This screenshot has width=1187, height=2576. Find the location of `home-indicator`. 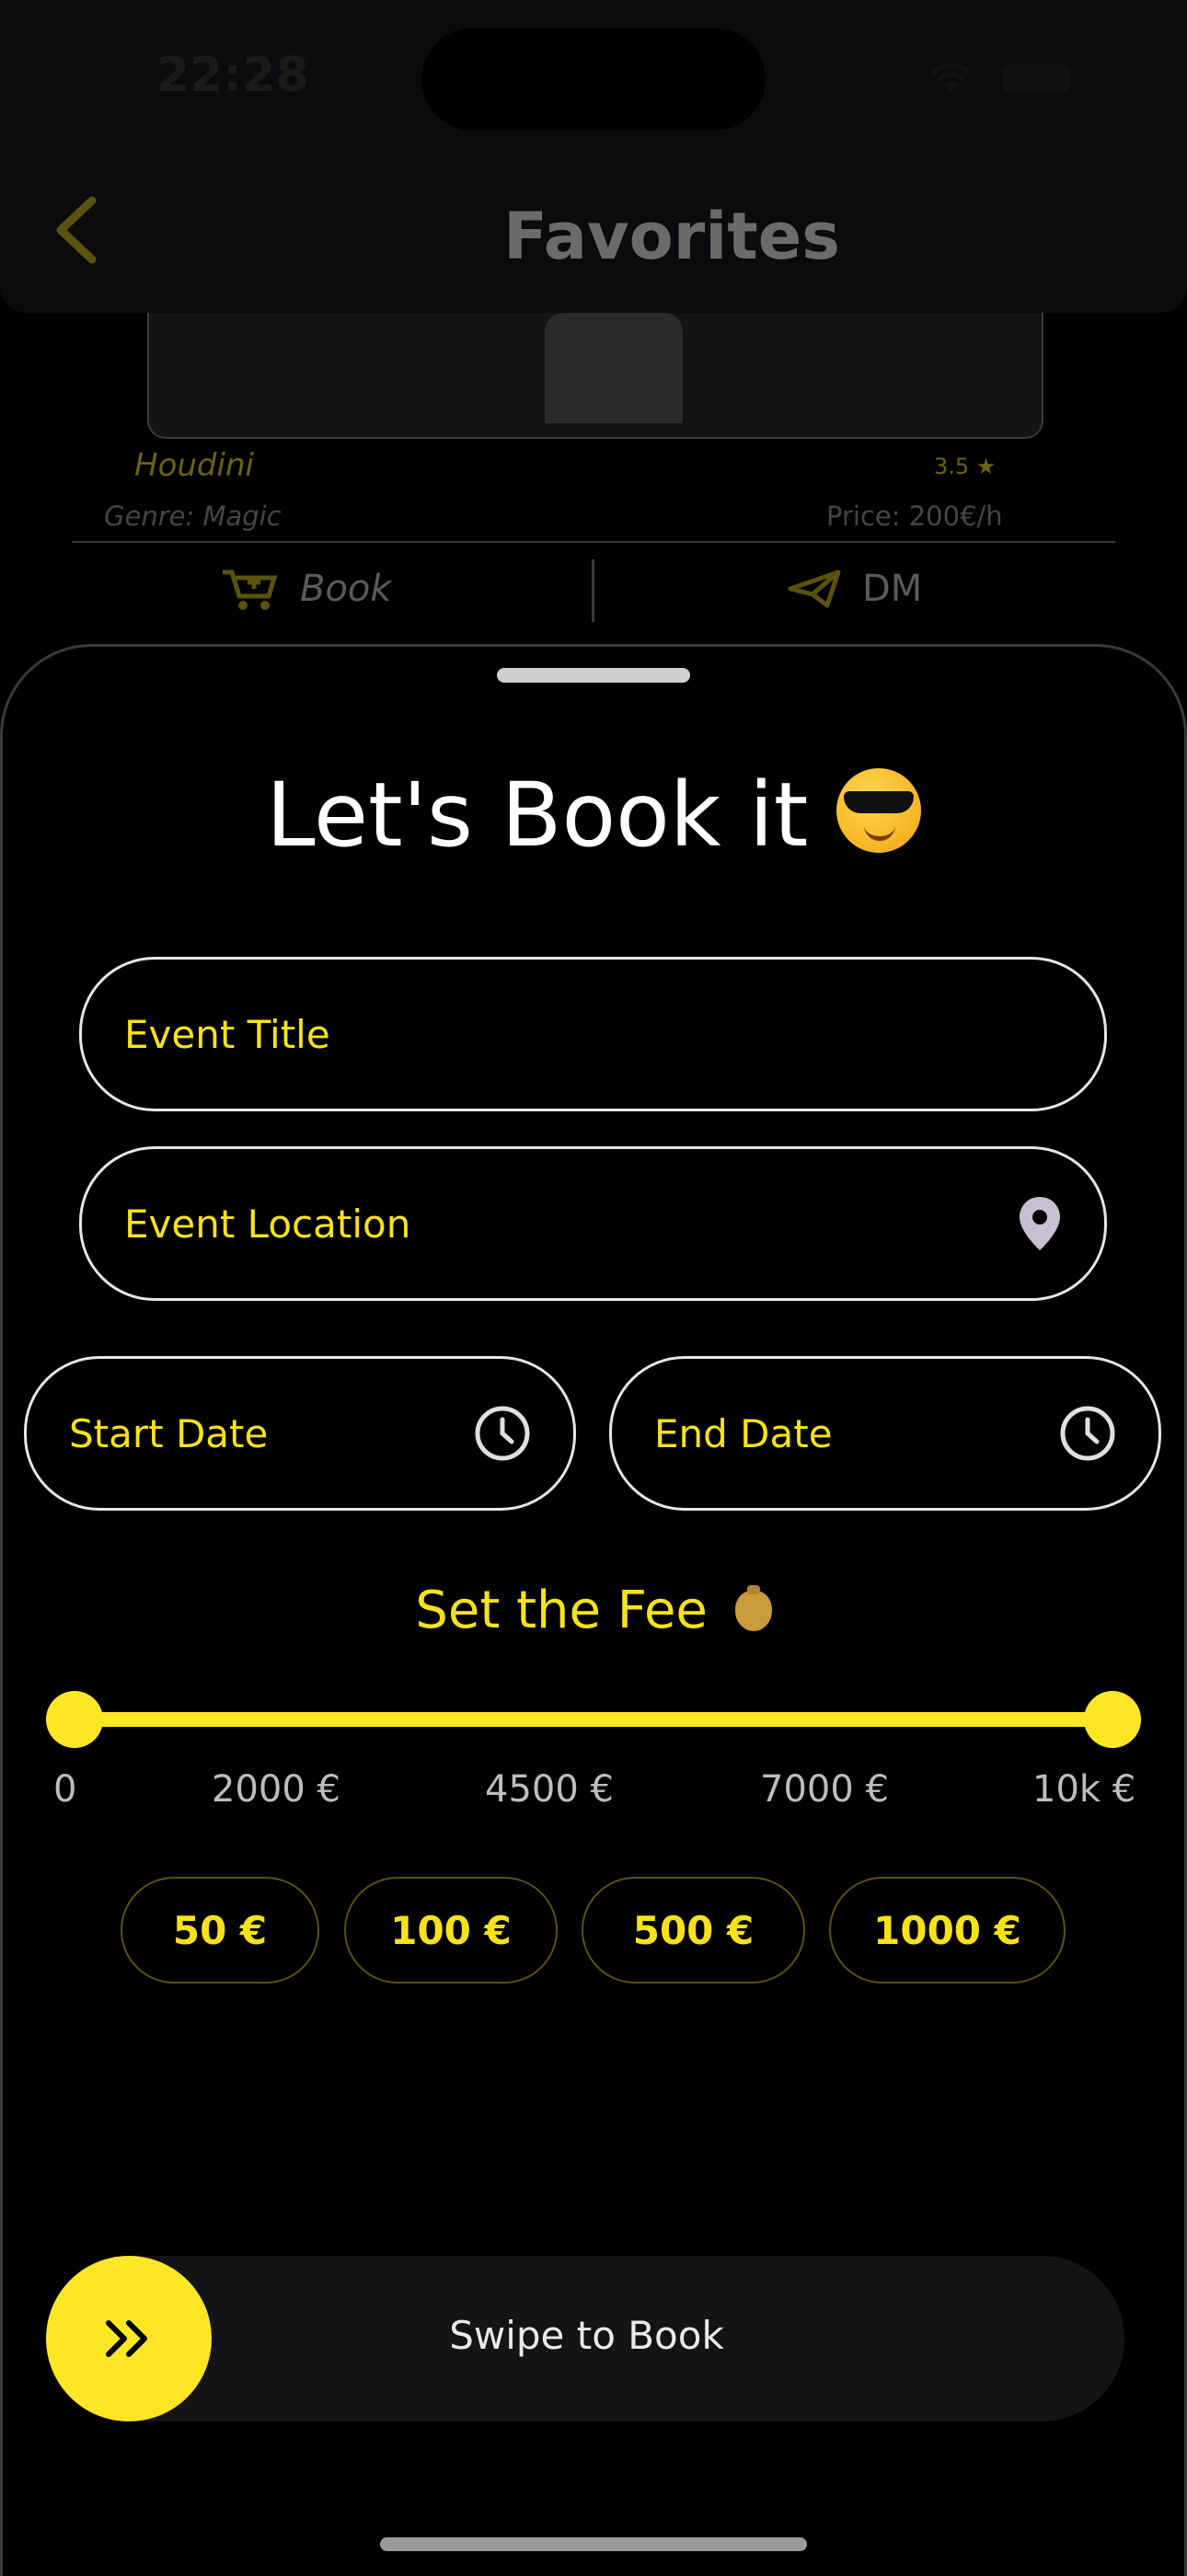

home-indicator is located at coordinates (593, 2544).